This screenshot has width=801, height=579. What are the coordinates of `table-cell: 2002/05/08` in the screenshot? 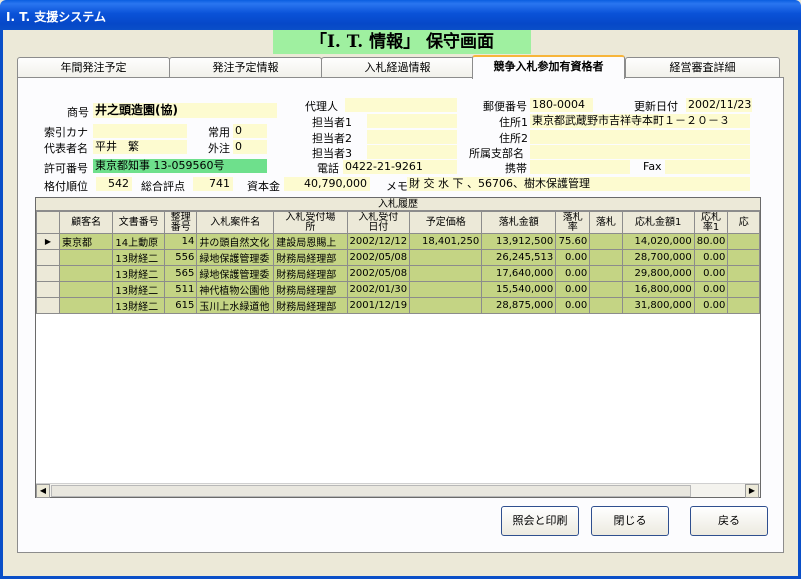 It's located at (378, 257).